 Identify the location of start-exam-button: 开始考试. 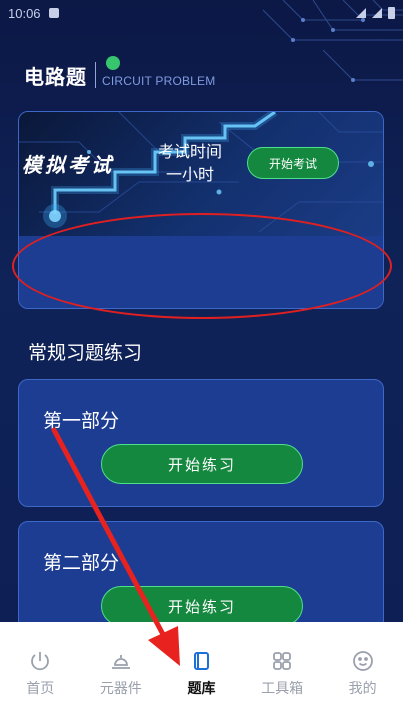
(293, 163).